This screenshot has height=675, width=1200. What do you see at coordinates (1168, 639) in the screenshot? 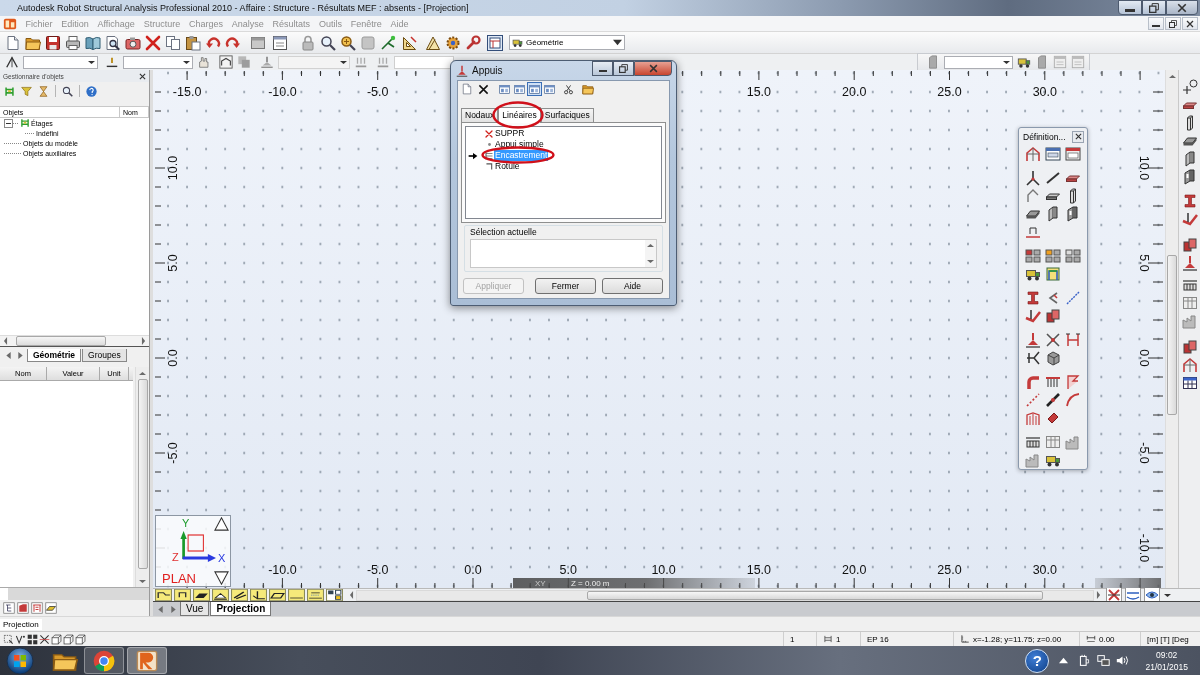
I see `status-field: [m] [T] [Deg` at bounding box center [1168, 639].